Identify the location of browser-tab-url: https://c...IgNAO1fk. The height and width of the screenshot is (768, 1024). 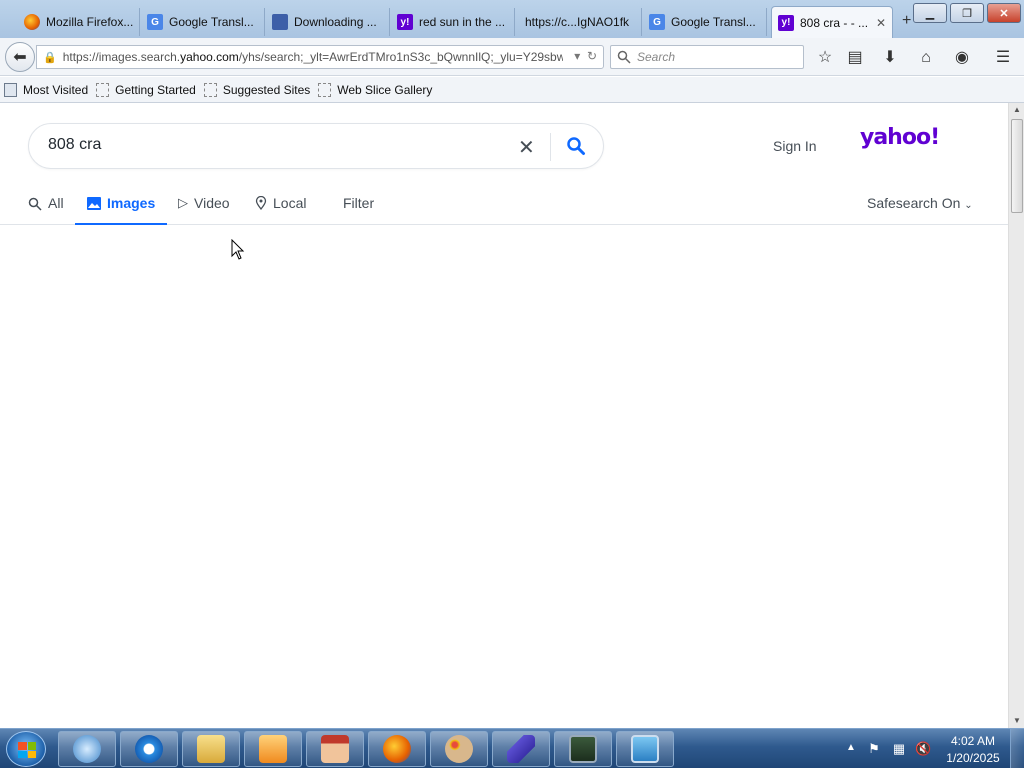
(579, 22).